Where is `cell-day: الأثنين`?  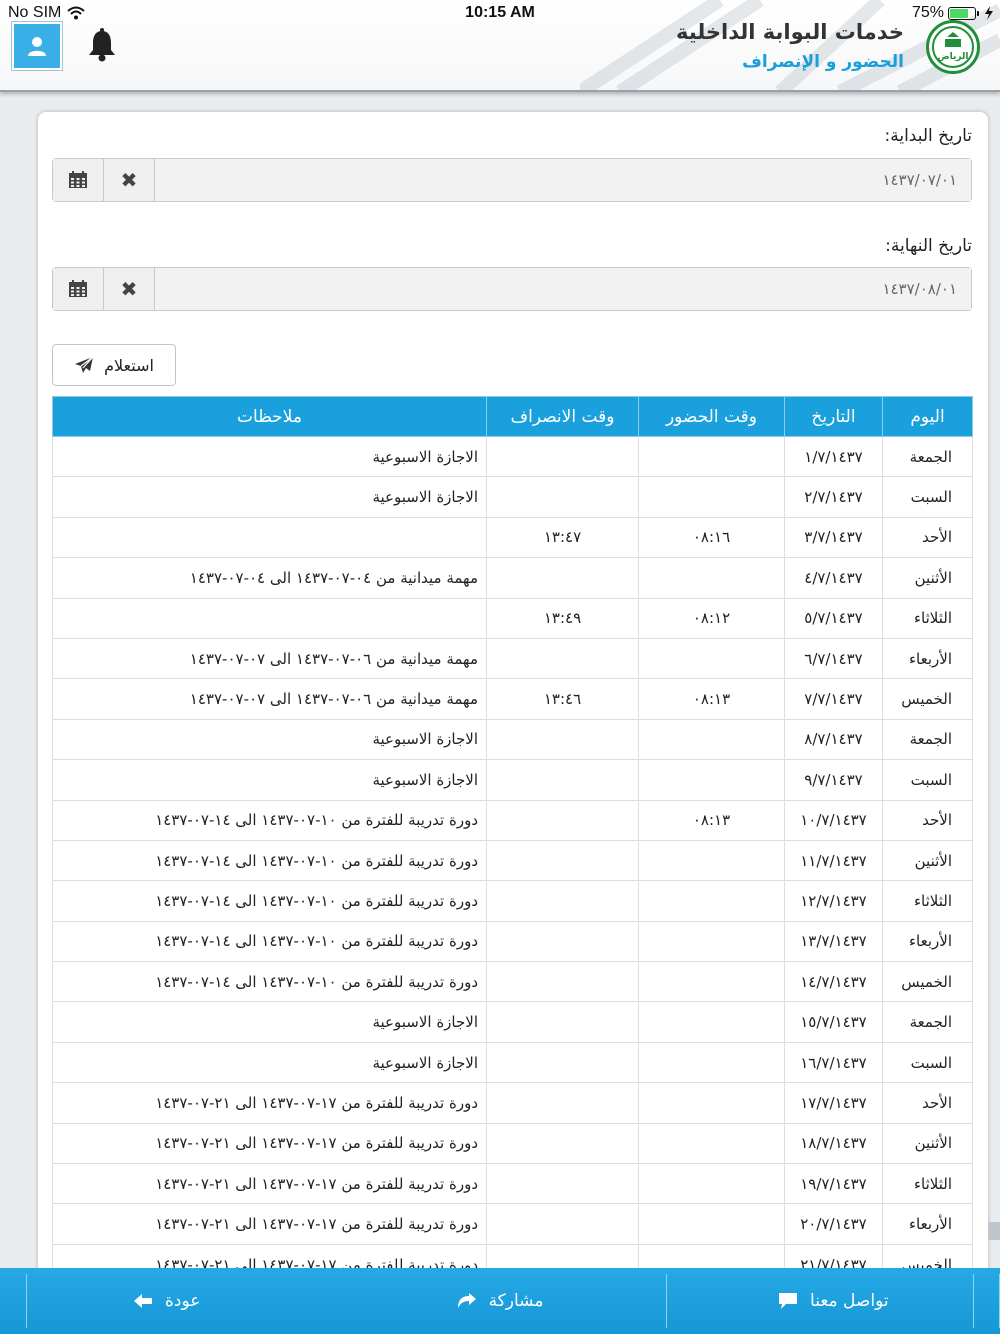
cell-day: الأثنين is located at coordinates (927, 860).